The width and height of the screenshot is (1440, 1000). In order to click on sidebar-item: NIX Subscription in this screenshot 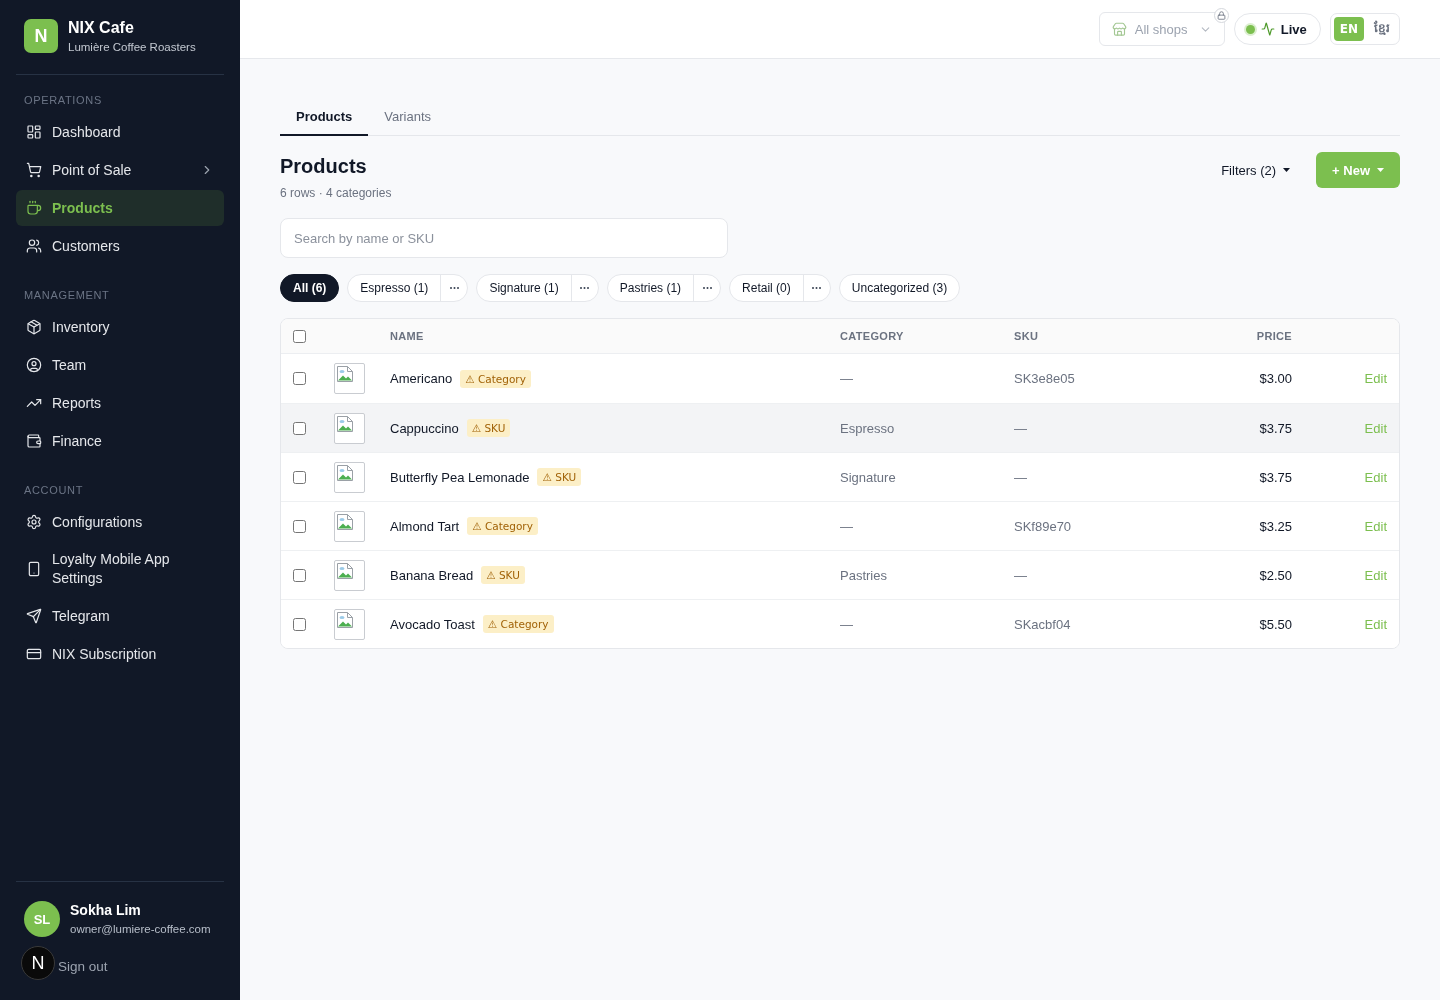, I will do `click(120, 654)`.